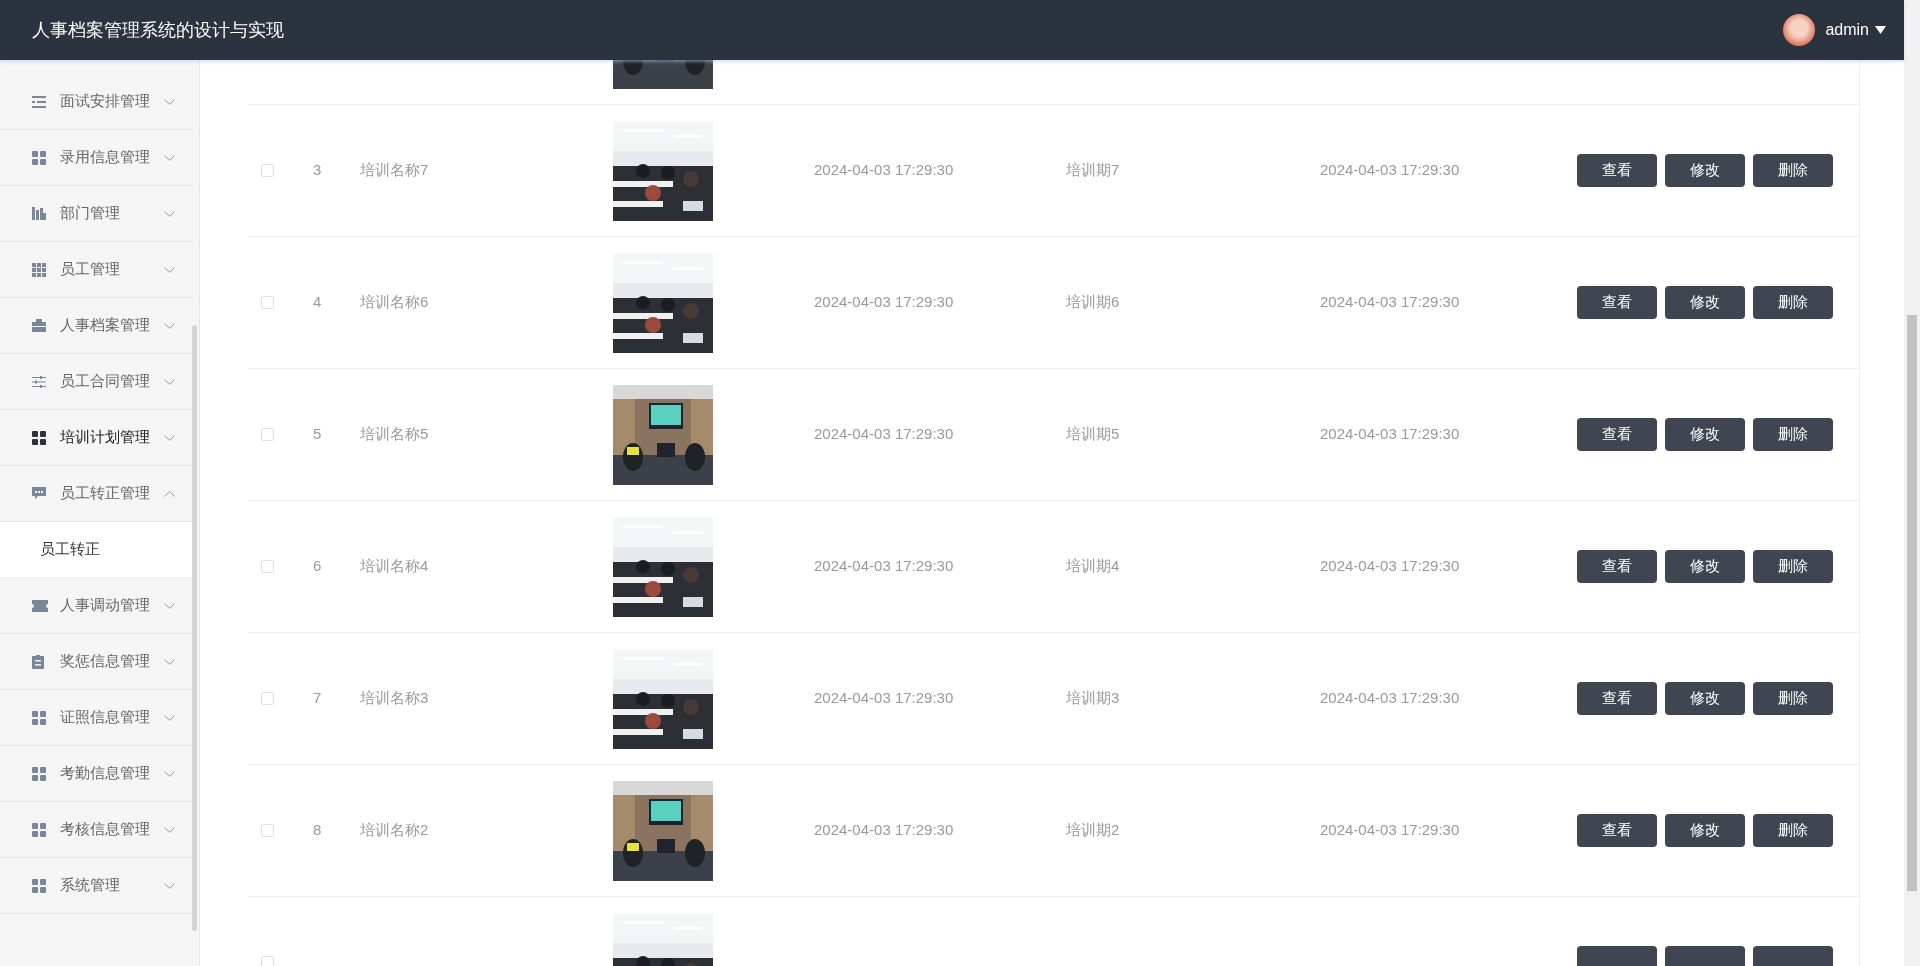 The width and height of the screenshot is (1920, 966). Describe the element at coordinates (317, 566) in the screenshot. I see `row-number: 6` at that location.